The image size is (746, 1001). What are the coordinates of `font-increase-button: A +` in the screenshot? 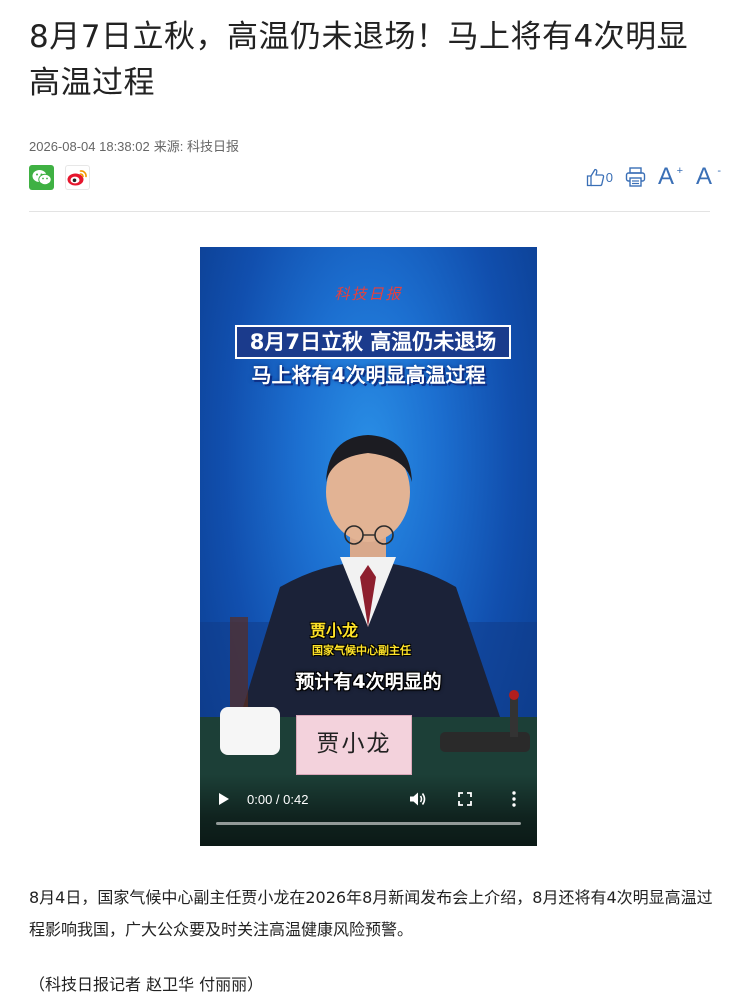 It's located at (671, 177).